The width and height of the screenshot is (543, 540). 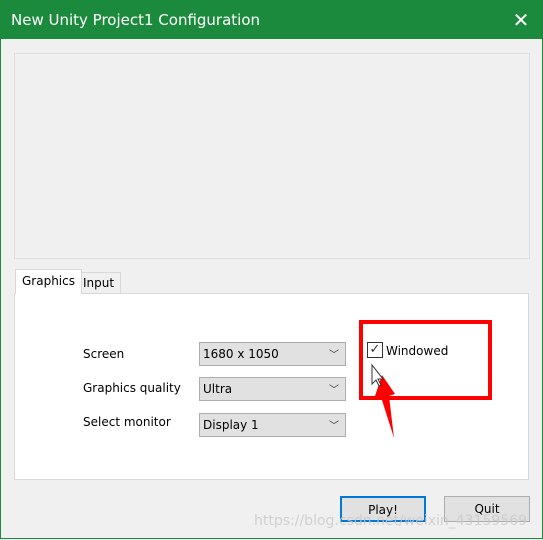 What do you see at coordinates (384, 406) in the screenshot?
I see `arrow-shape` at bounding box center [384, 406].